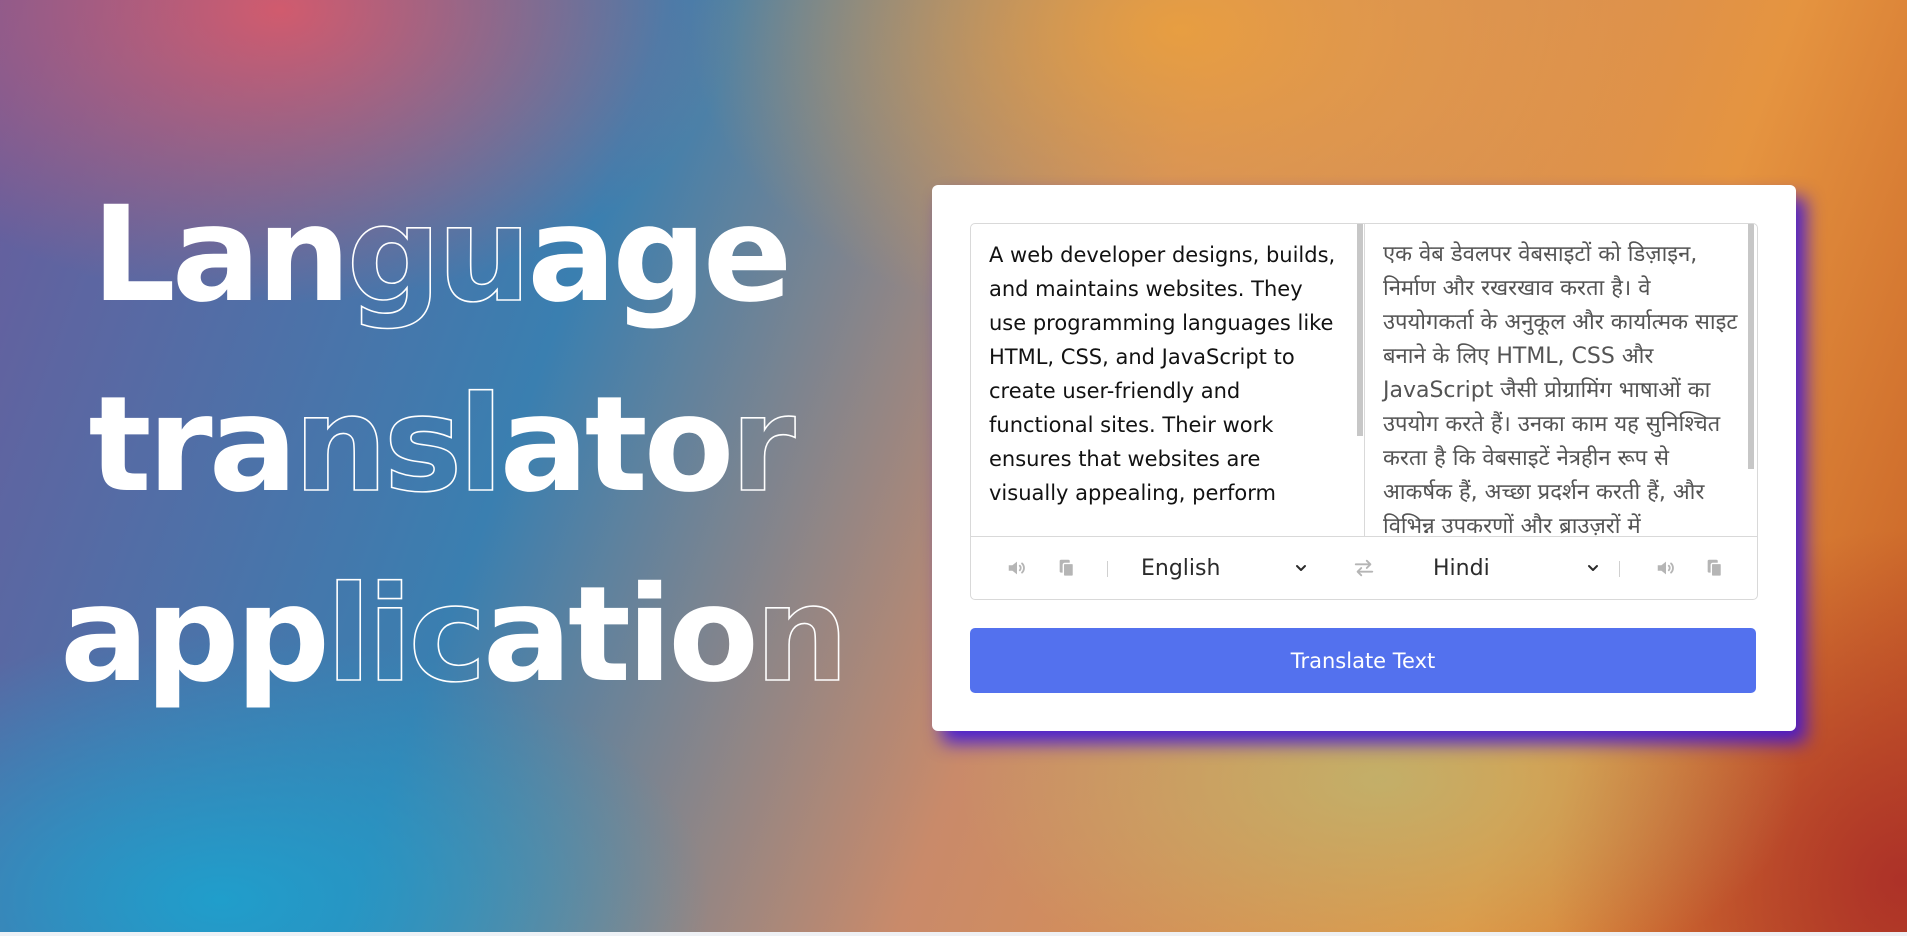 The width and height of the screenshot is (1907, 936). I want to click on translated-scrollbar, so click(1751, 380).